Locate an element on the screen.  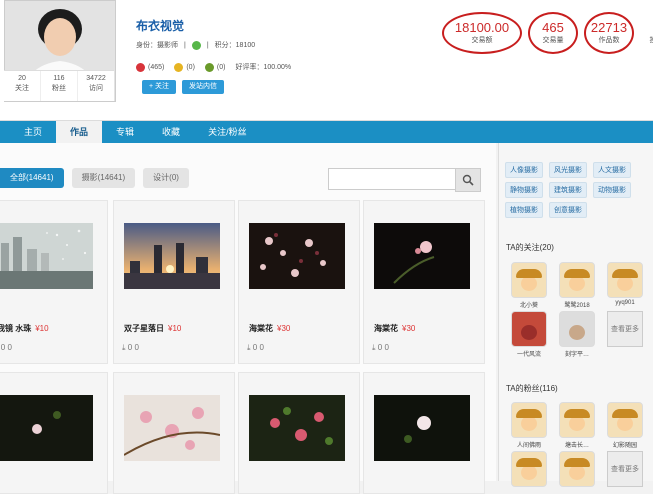
white-flower-photo is located at coordinates (422, 428).